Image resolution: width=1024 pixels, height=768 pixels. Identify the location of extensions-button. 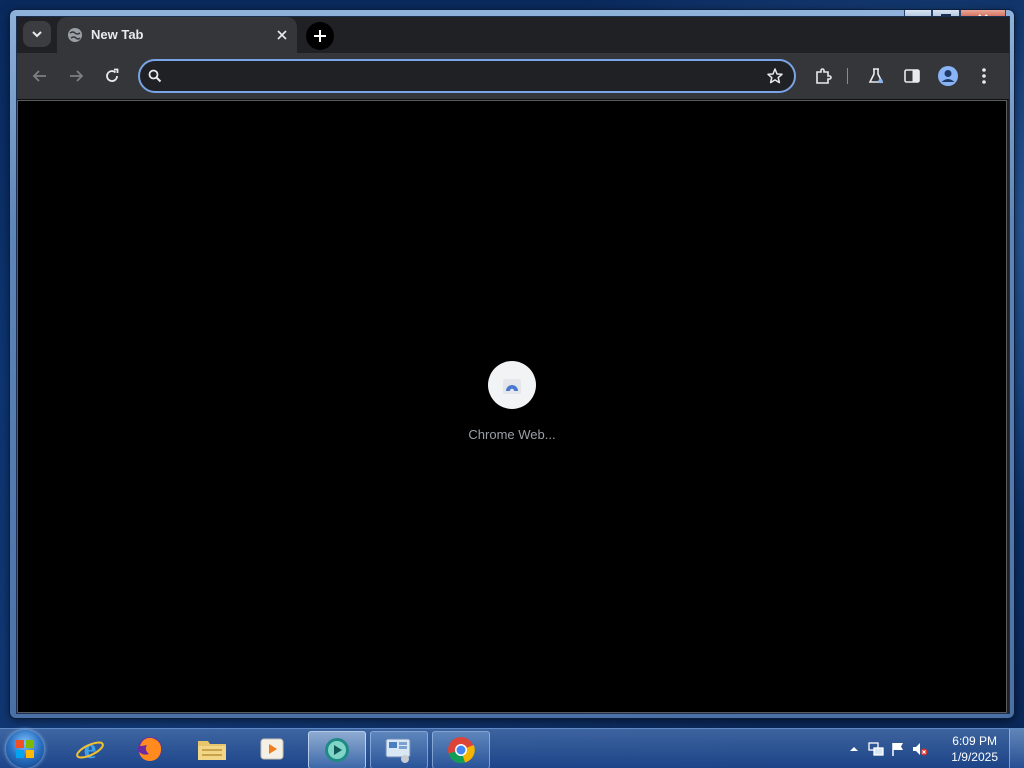
(823, 76).